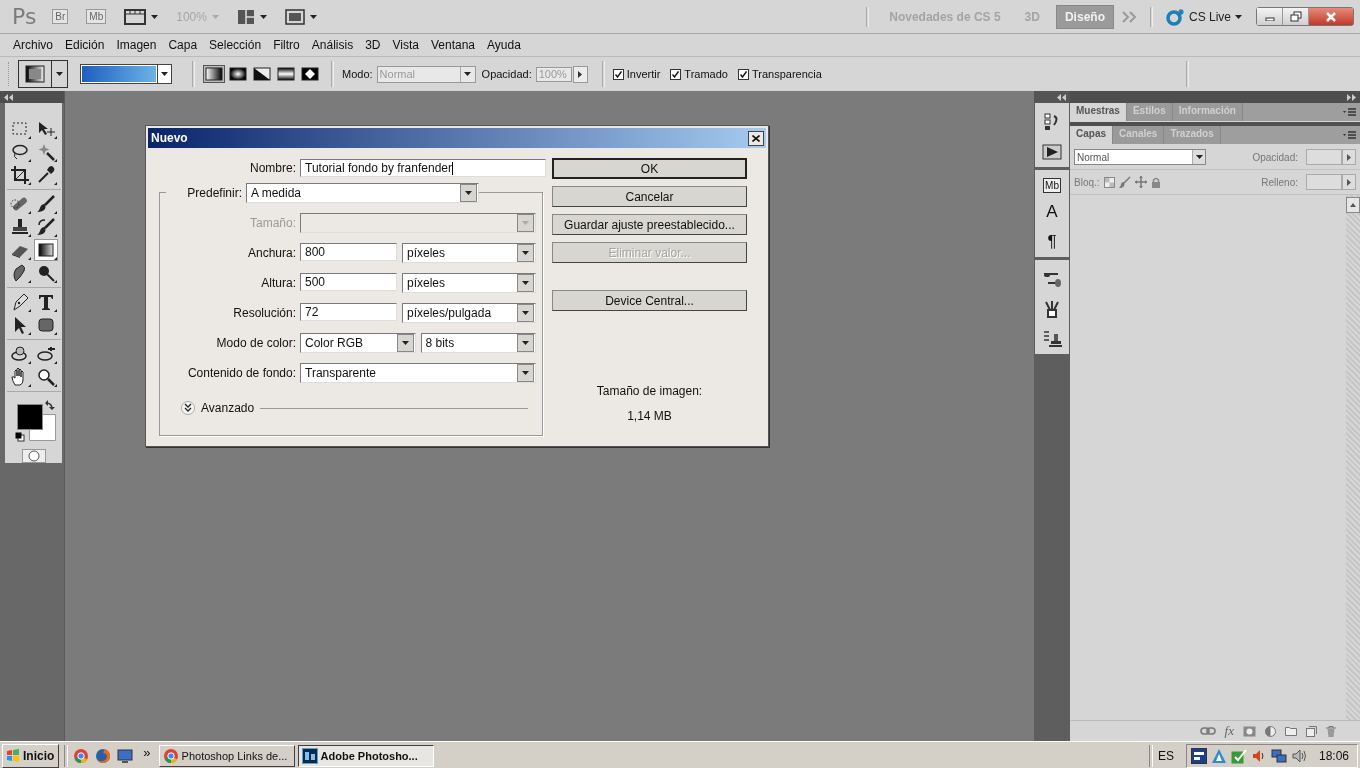 The height and width of the screenshot is (768, 1360). Describe the element at coordinates (188, 408) in the screenshot. I see `expand-button` at that location.